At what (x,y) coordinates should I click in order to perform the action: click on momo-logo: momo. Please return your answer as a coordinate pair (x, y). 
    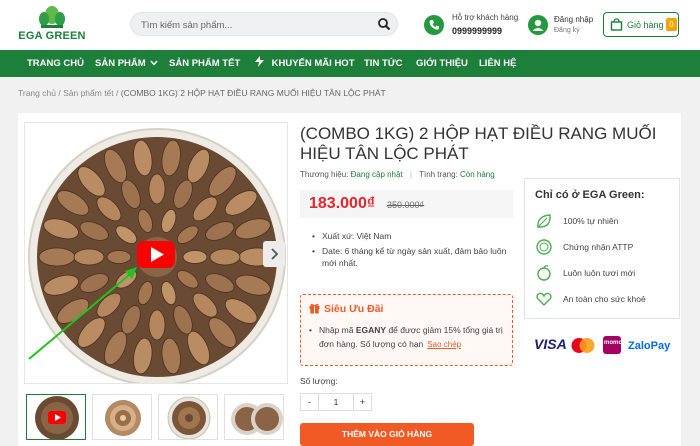
    Looking at the image, I should click on (612, 345).